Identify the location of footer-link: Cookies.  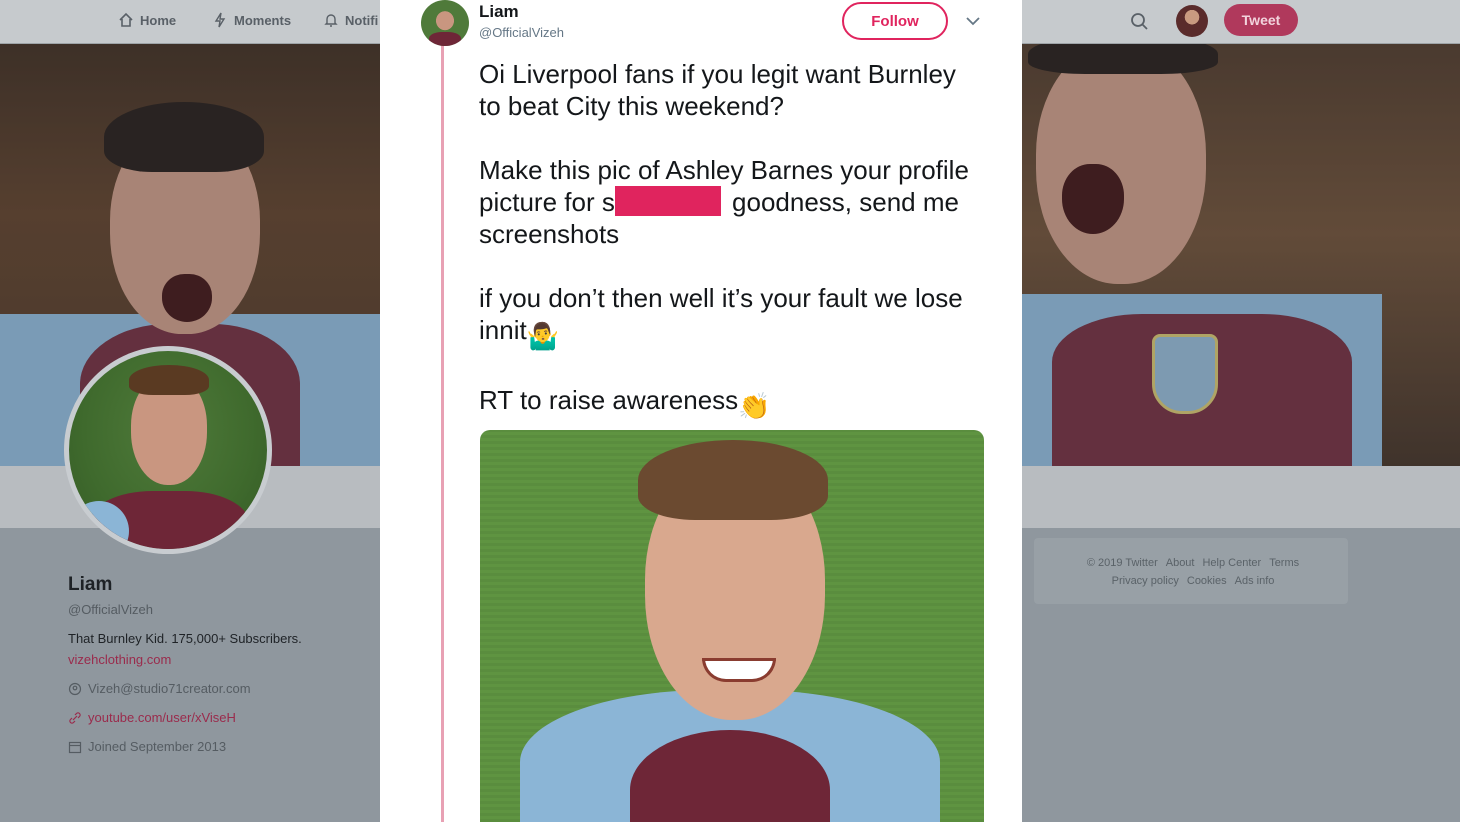
(1207, 581).